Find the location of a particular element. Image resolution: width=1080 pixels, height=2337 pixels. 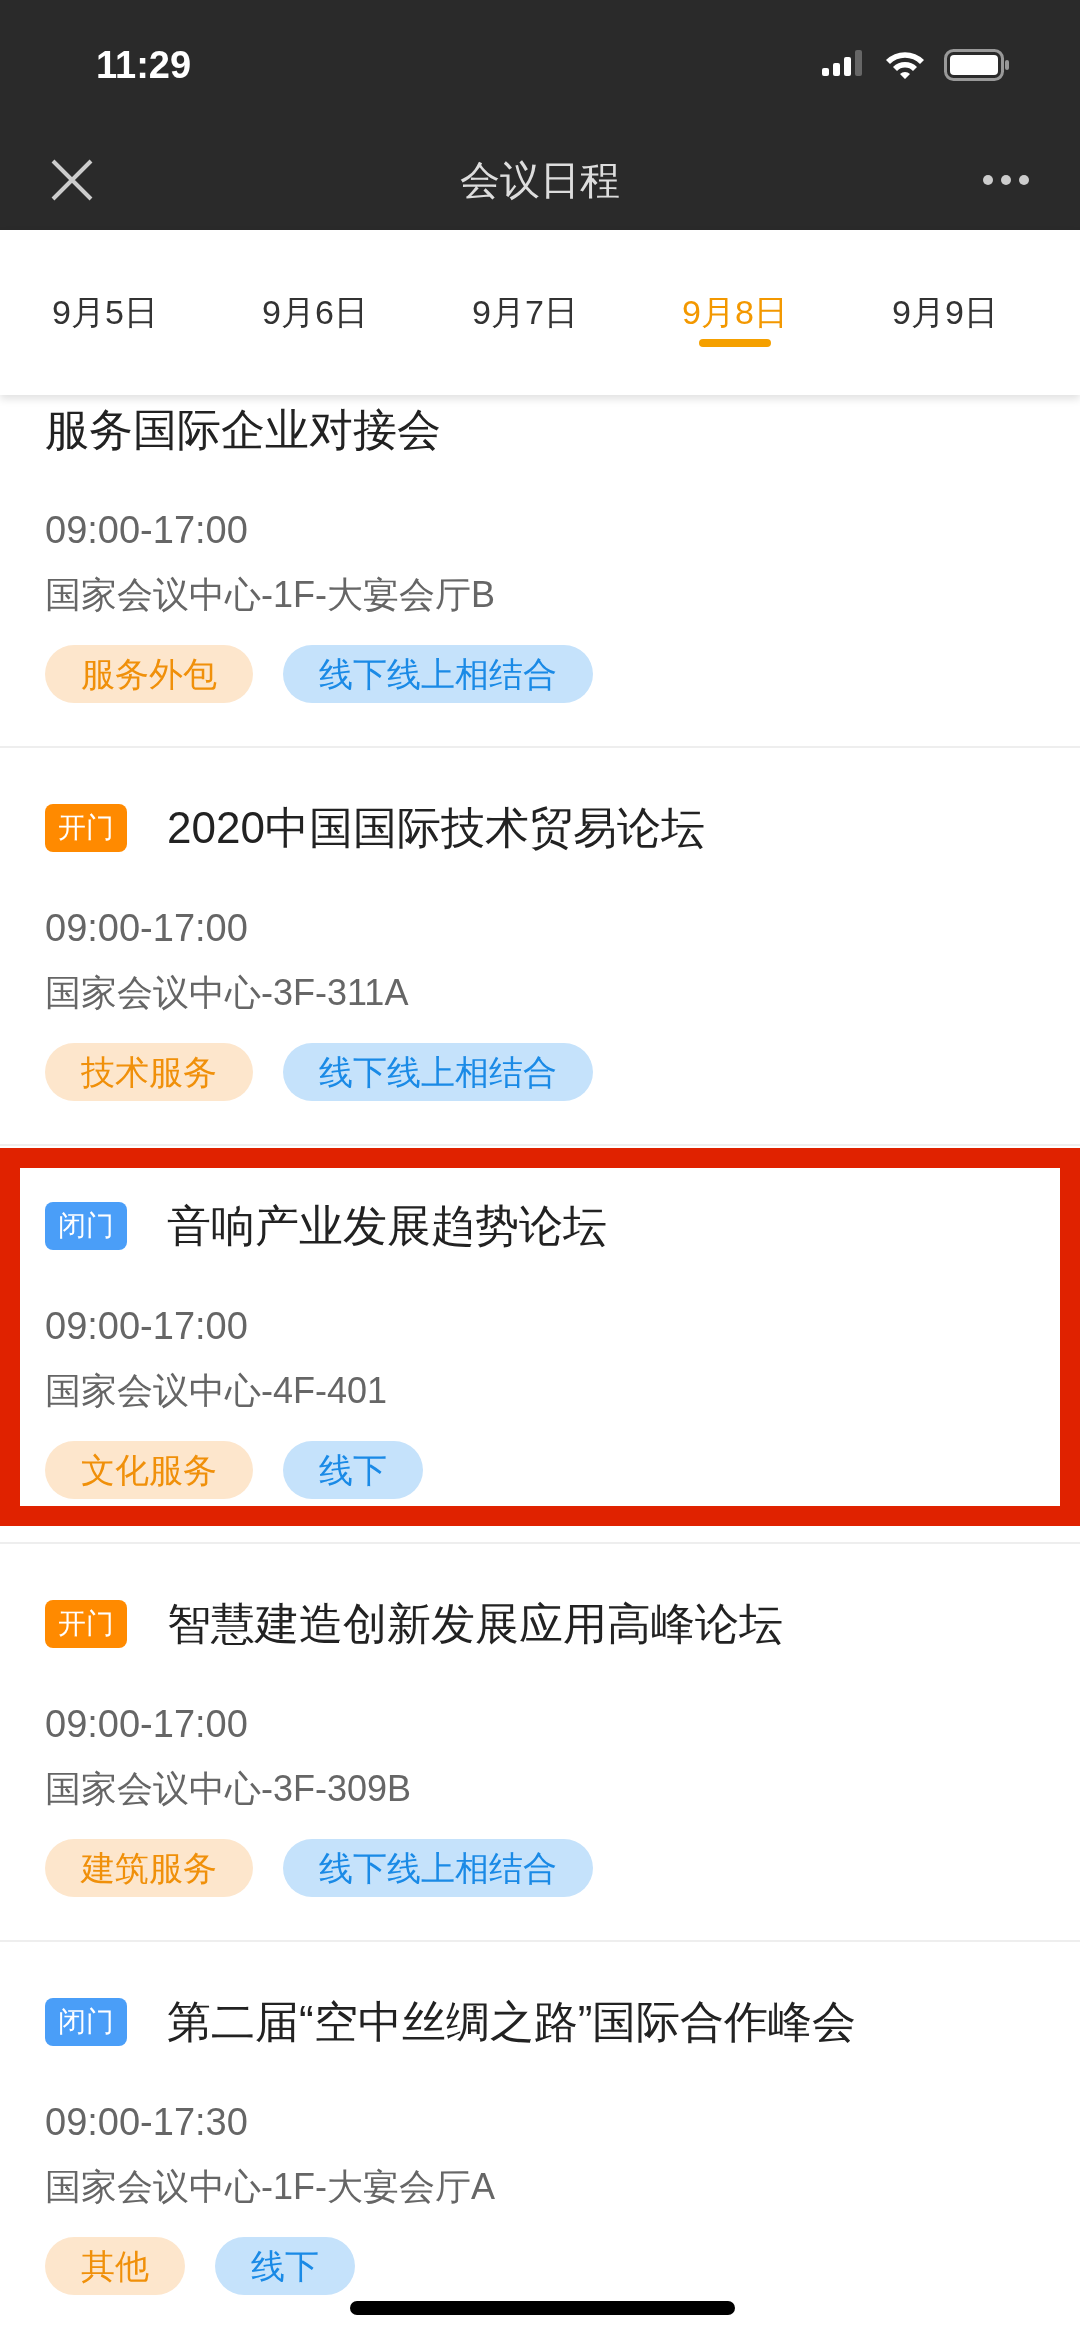

close-icon is located at coordinates (72, 180).